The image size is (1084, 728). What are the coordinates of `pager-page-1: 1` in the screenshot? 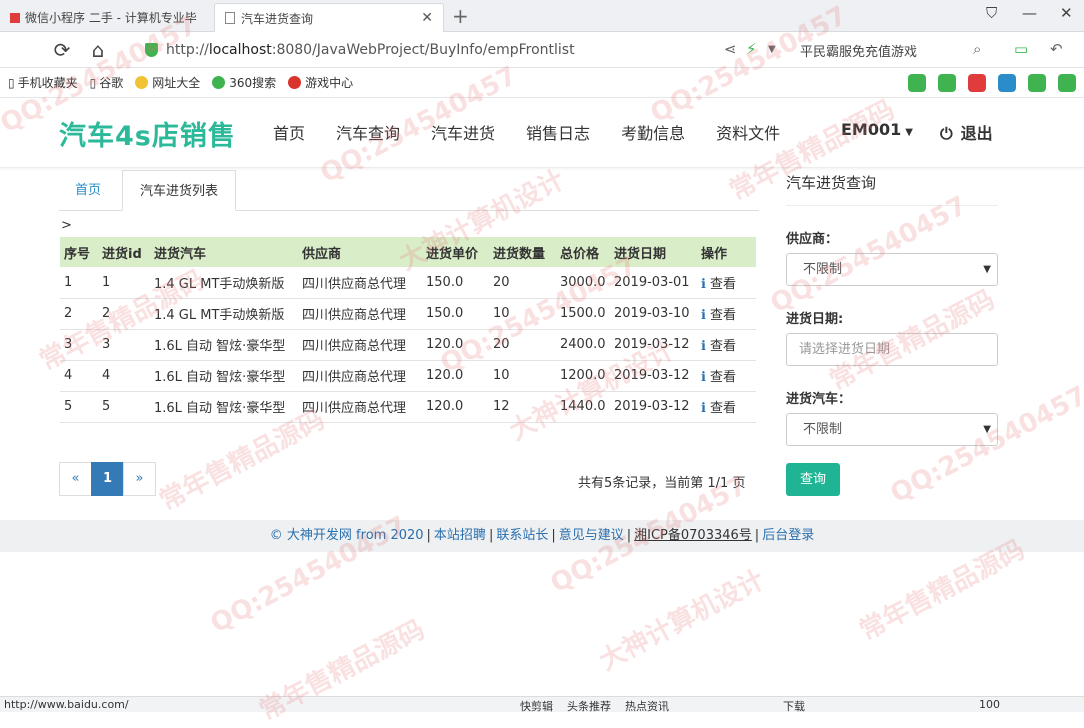 It's located at (107, 479).